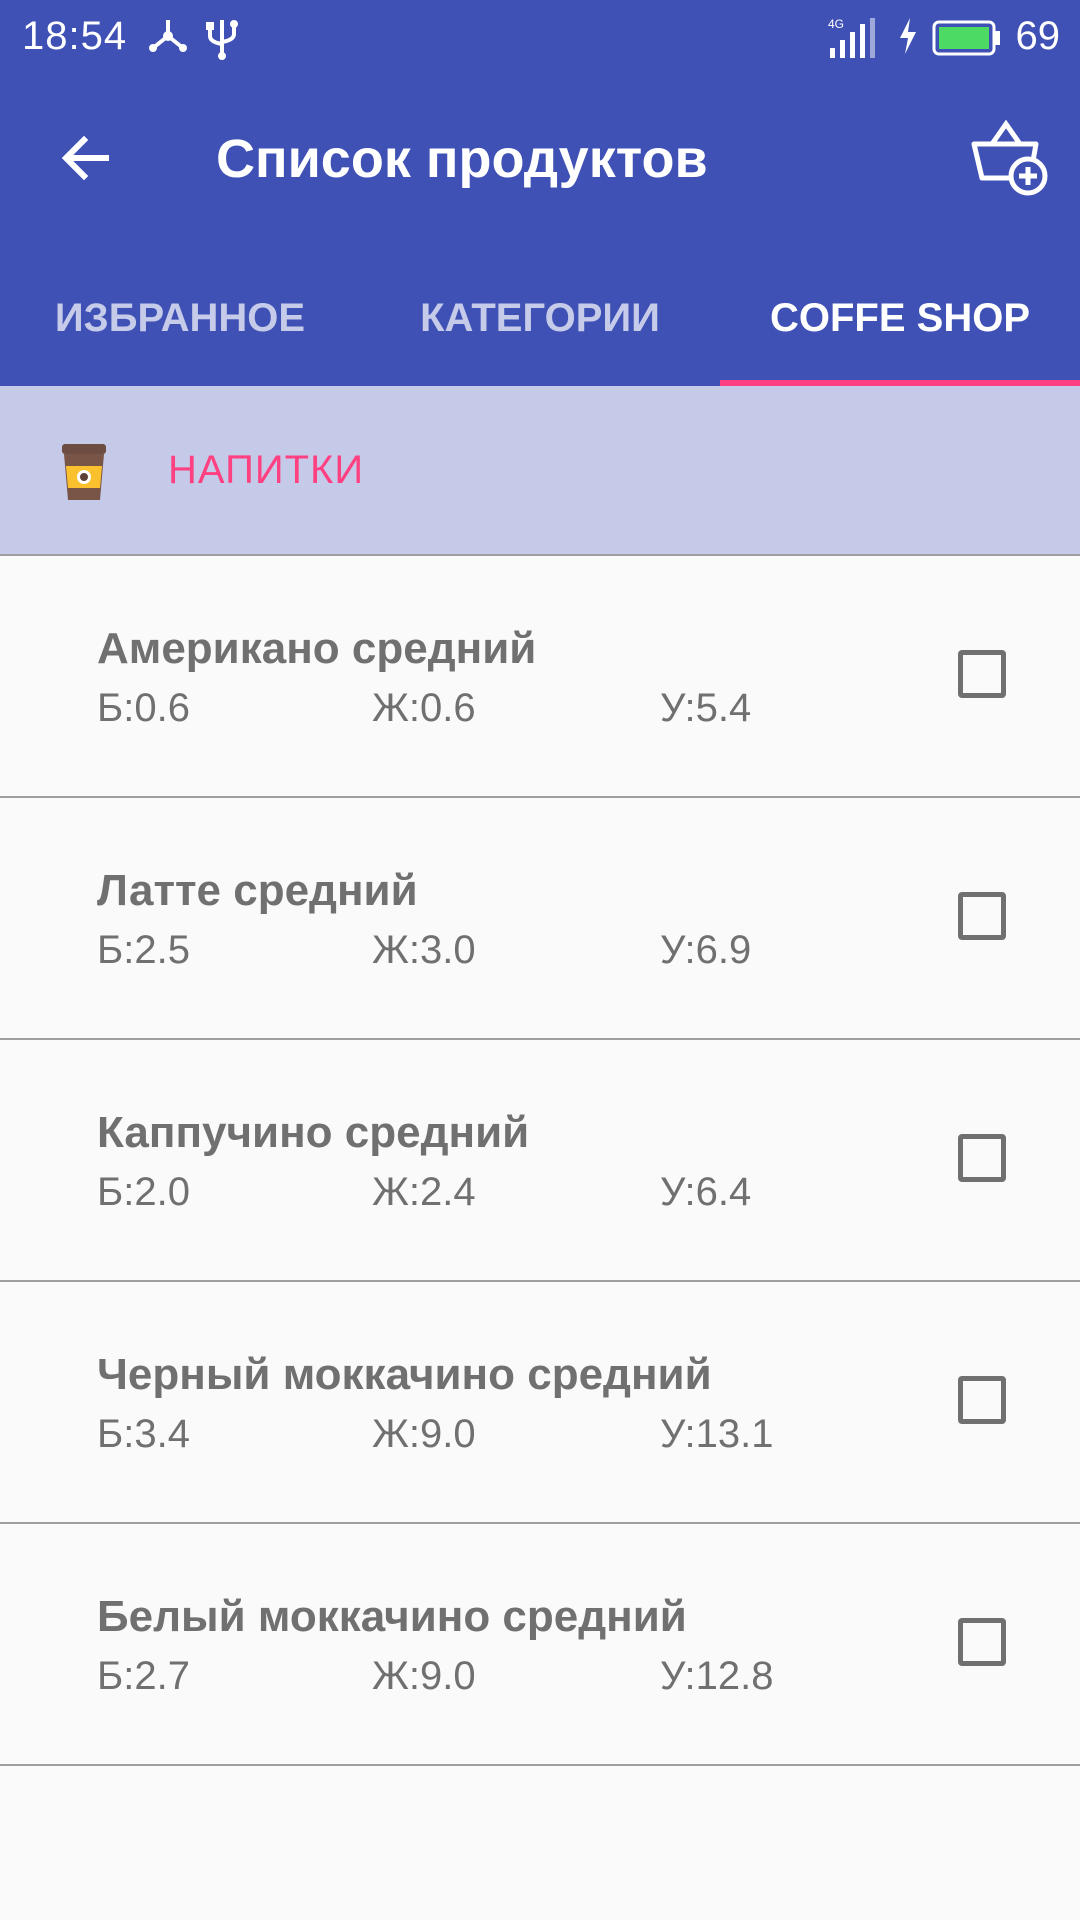  I want to click on tab-favorites: ИЗБРАННОЕ, so click(180, 328).